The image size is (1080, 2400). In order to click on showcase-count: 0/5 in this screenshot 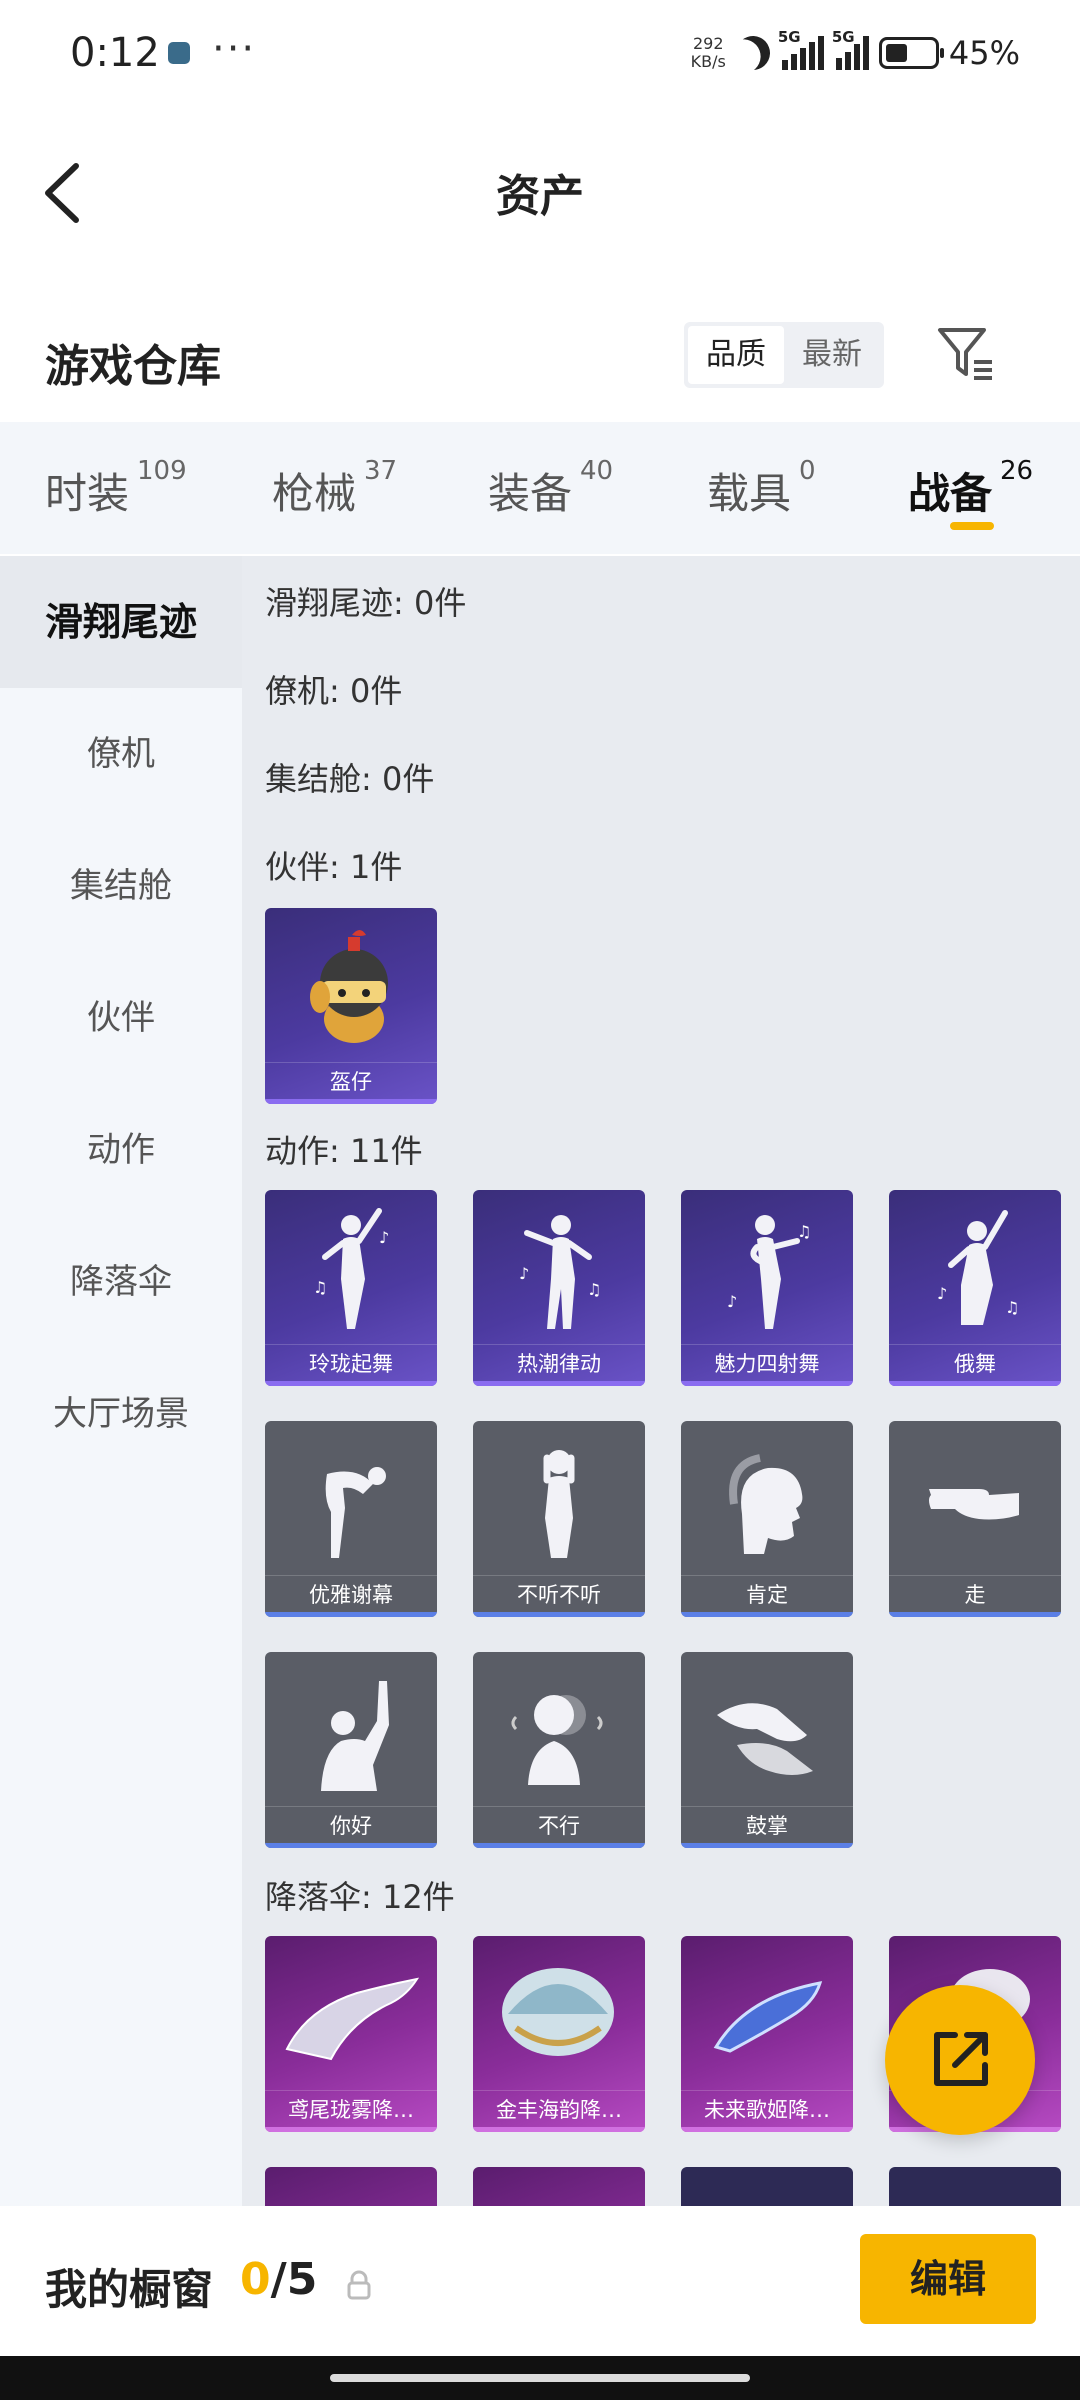, I will do `click(279, 2279)`.